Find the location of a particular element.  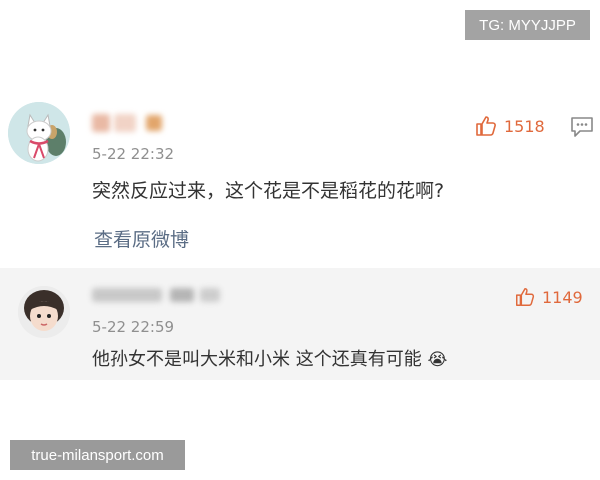

comment-text: 他孙女不是叫大米和小米 这个还真有可能 😭 is located at coordinates (269, 358).